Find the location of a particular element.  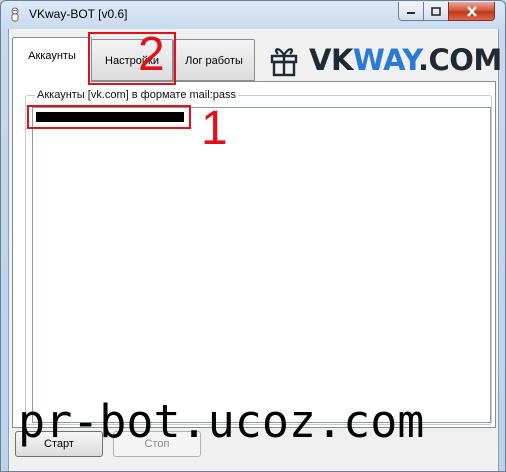

close-button is located at coordinates (471, 11).